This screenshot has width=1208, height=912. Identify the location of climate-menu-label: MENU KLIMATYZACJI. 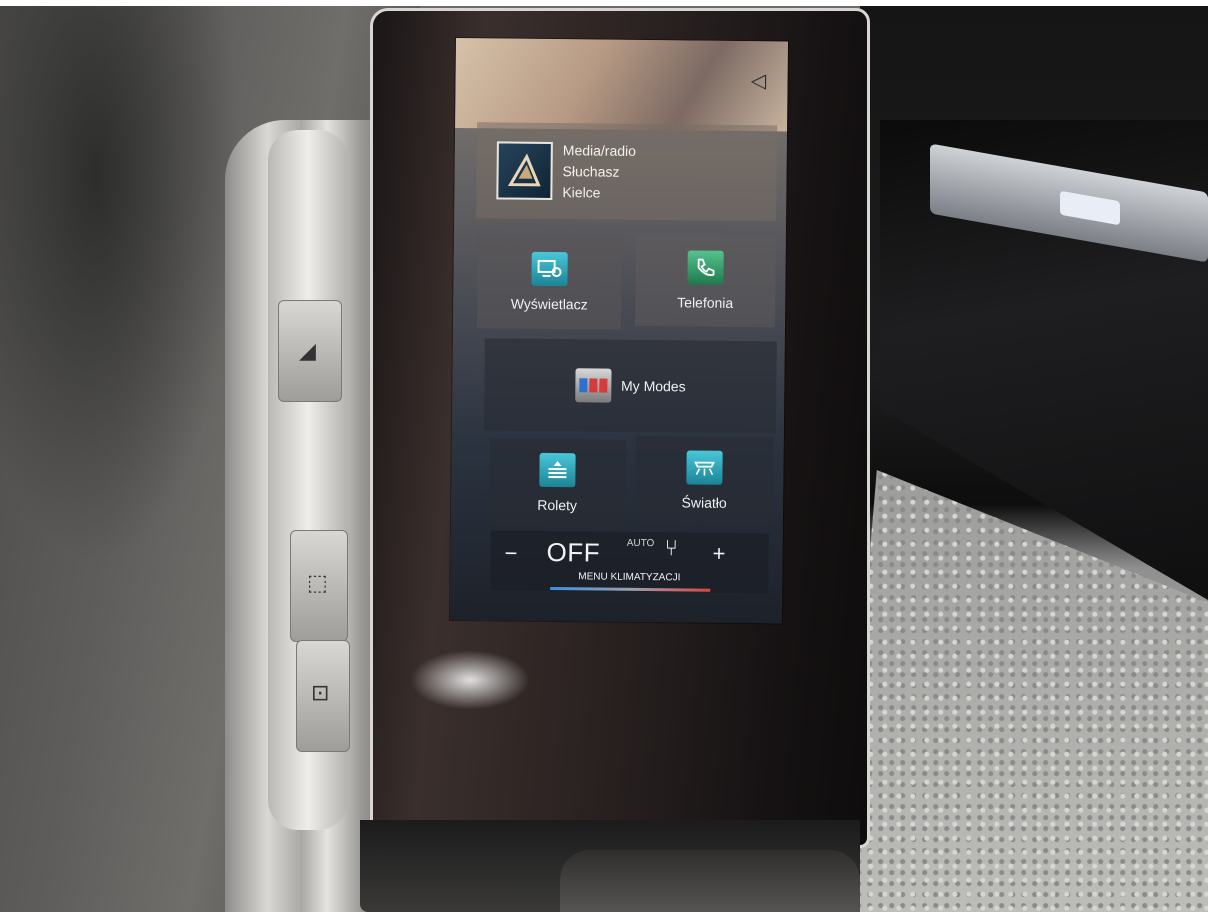
(629, 577).